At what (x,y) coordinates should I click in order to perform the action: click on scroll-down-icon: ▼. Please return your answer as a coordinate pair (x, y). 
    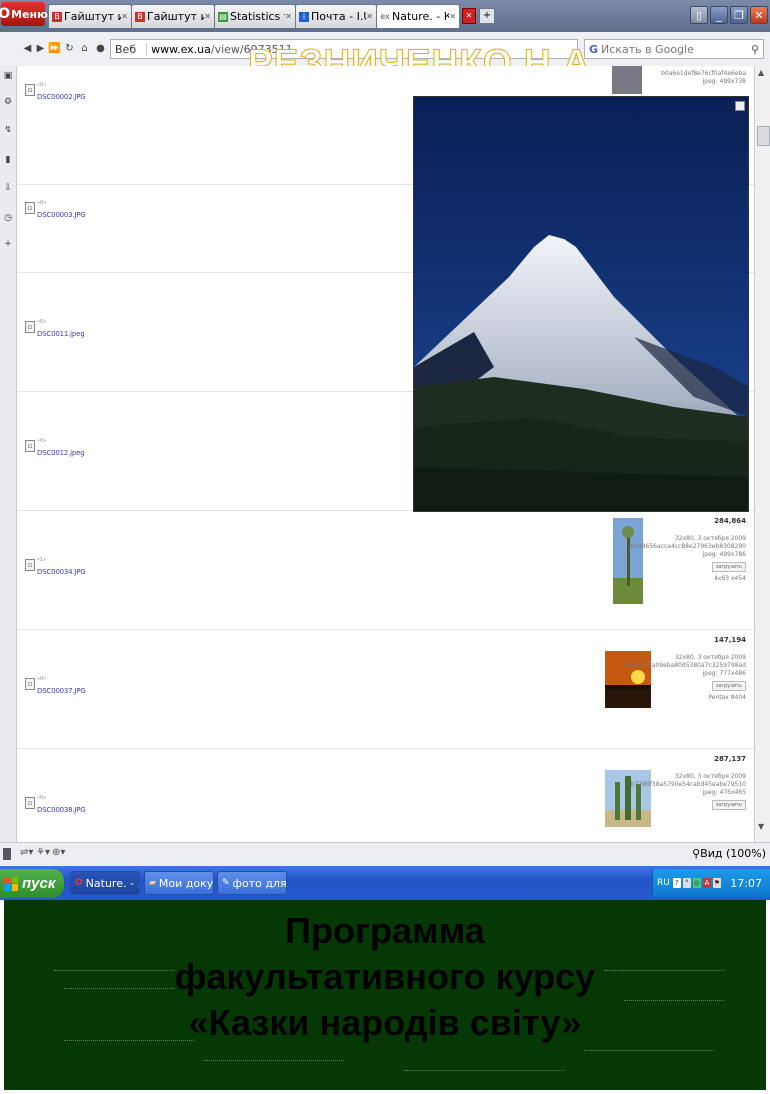
    Looking at the image, I should click on (761, 826).